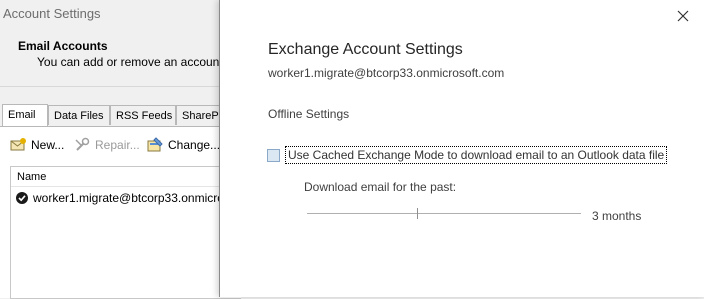 The width and height of the screenshot is (704, 299). I want to click on download-period-slider, so click(444, 214).